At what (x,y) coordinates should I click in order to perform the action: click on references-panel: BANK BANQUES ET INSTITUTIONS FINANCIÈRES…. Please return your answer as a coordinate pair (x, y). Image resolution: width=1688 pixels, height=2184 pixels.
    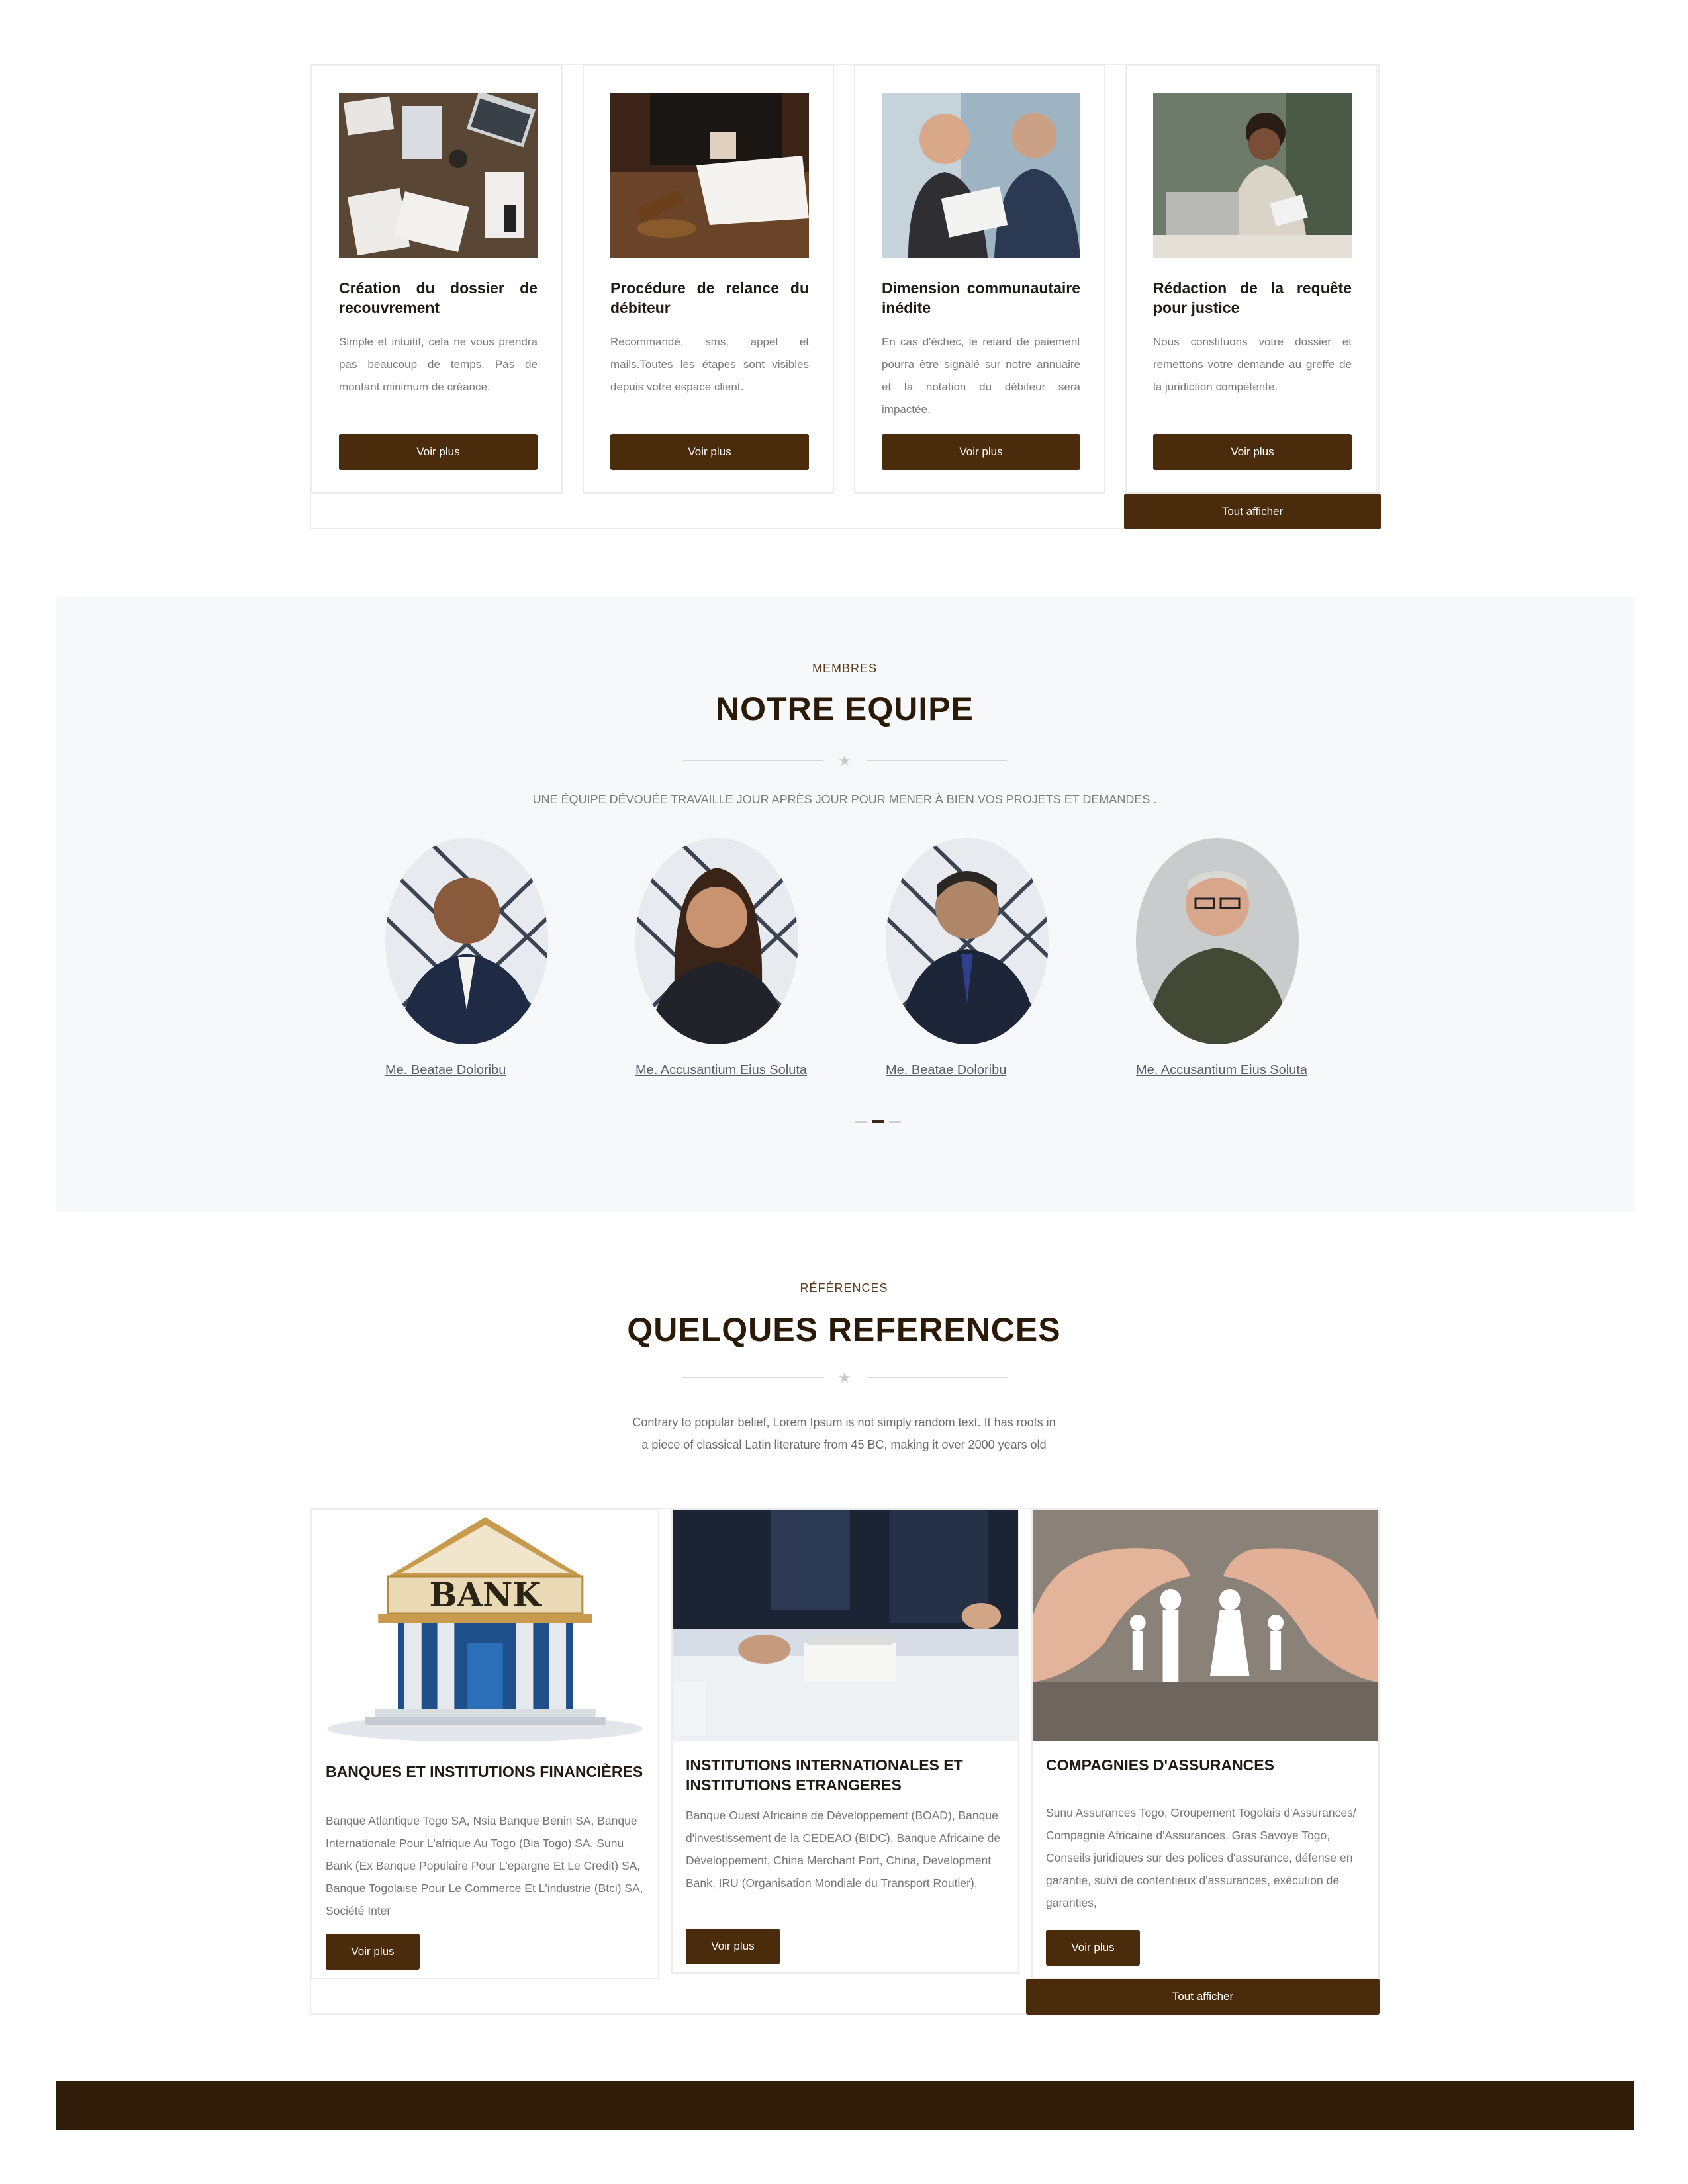
    Looking at the image, I should click on (845, 1761).